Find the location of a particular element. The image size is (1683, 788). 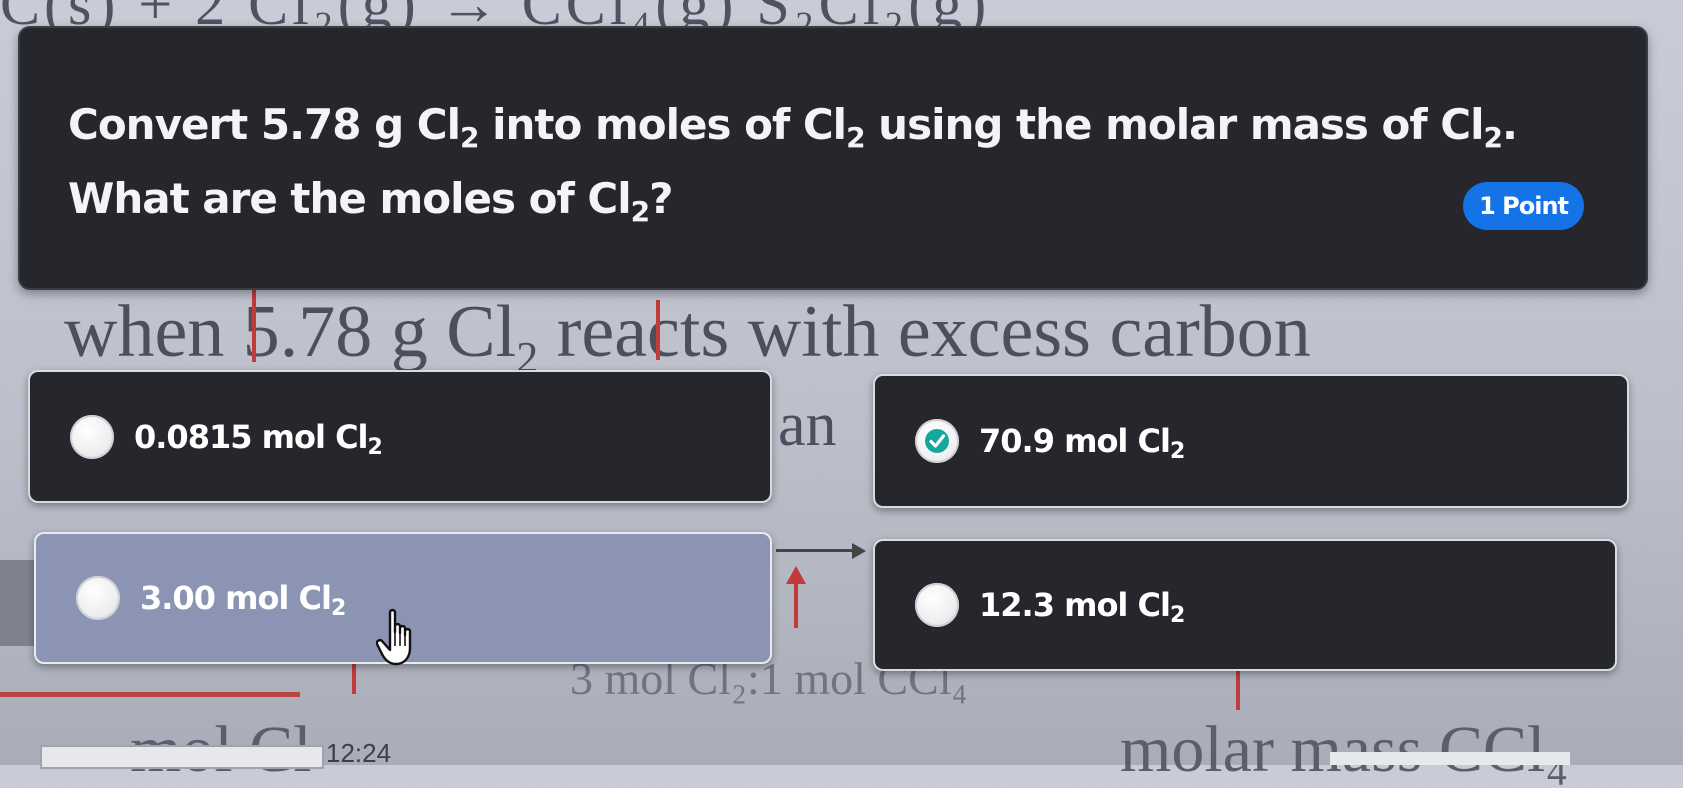

answer-label: 3.00 mol Cl2 is located at coordinates (243, 600).